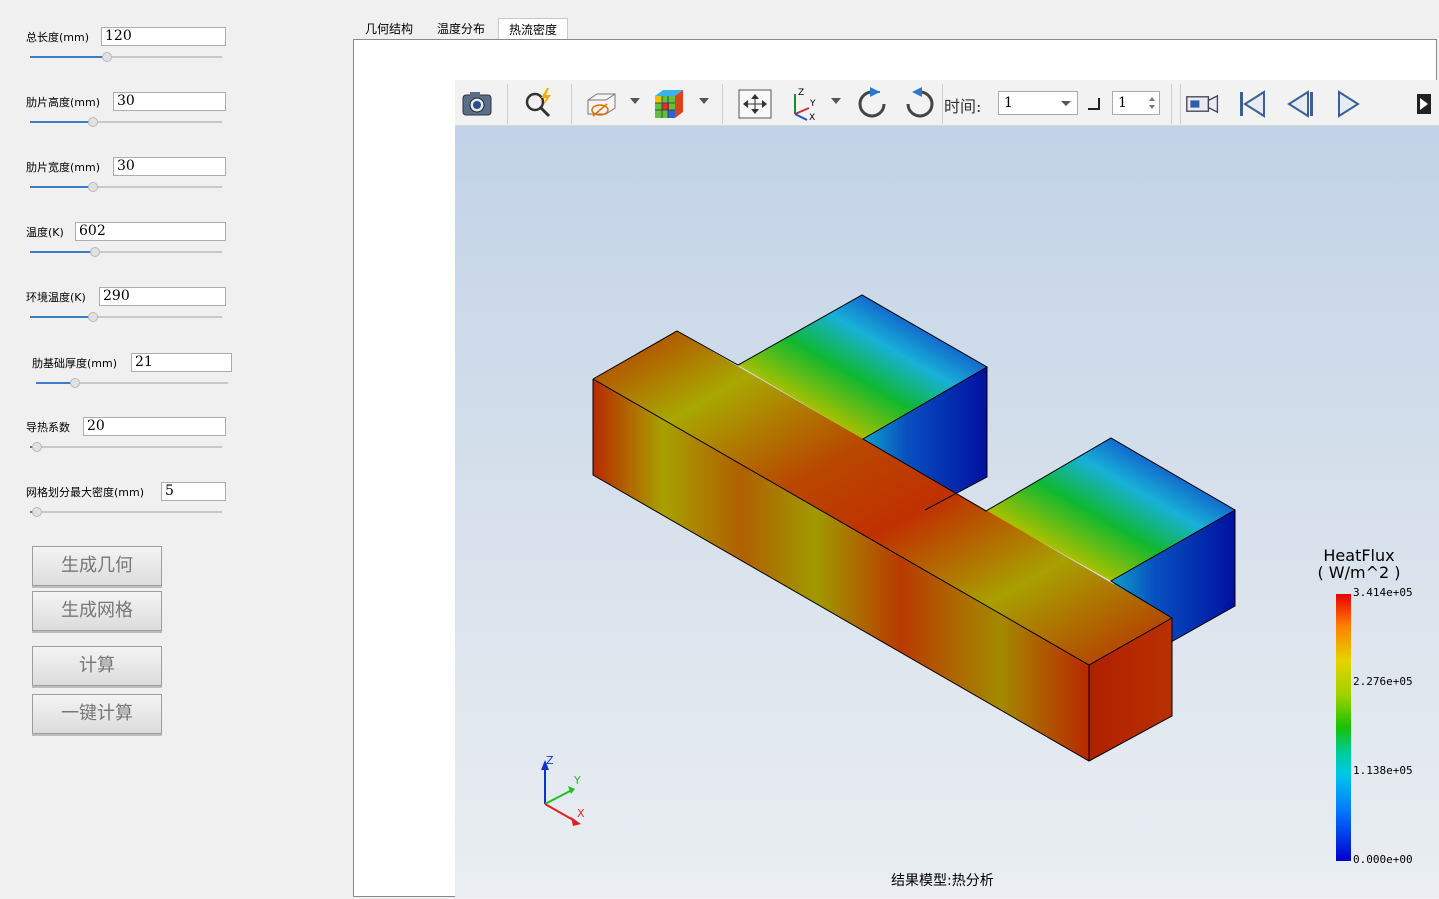 This screenshot has height=899, width=1439. Describe the element at coordinates (162, 296) in the screenshot. I see `ambient-temperature-input: 290` at that location.